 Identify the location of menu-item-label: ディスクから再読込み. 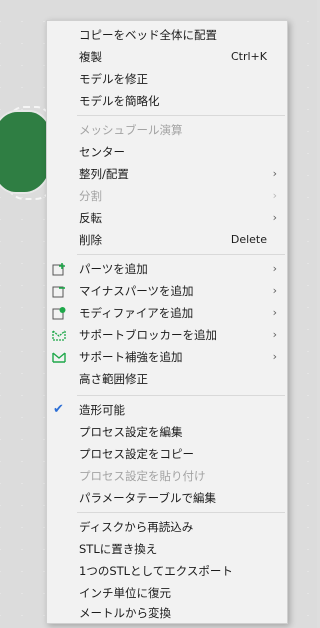
(136, 527).